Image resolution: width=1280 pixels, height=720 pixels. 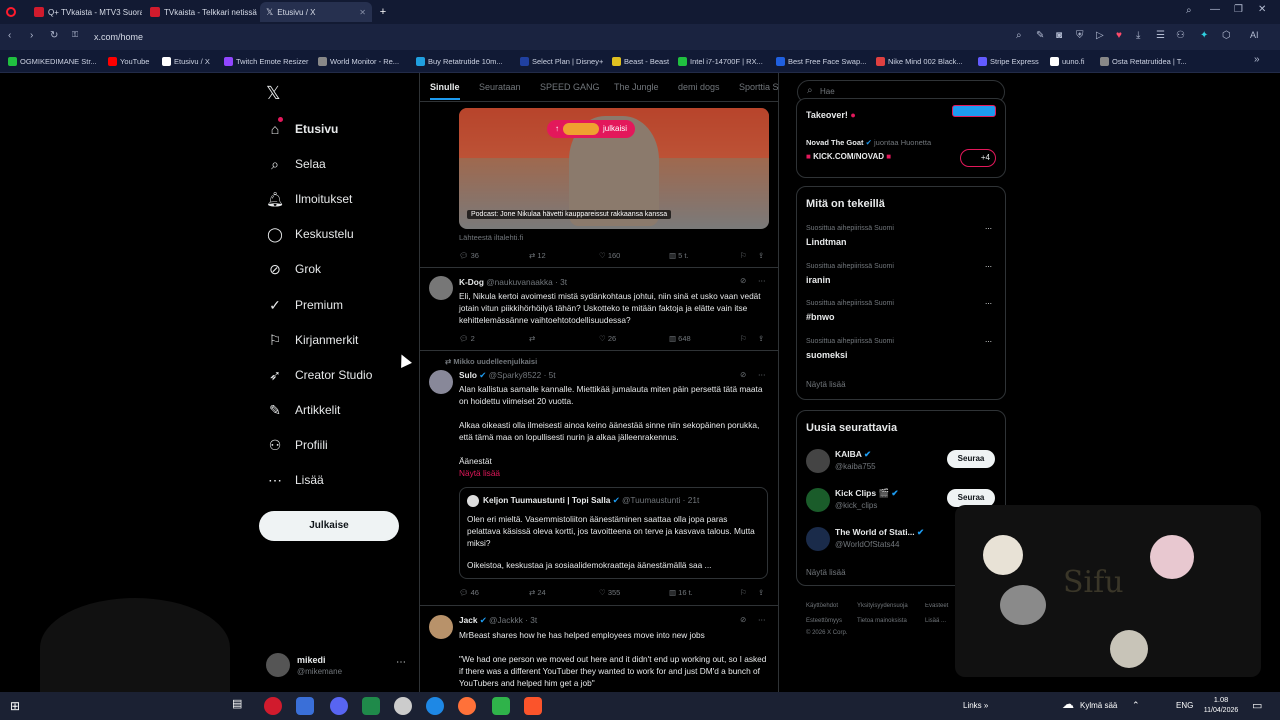 What do you see at coordinates (500, 87) in the screenshot?
I see `tab-seurataan: Seurataan` at bounding box center [500, 87].